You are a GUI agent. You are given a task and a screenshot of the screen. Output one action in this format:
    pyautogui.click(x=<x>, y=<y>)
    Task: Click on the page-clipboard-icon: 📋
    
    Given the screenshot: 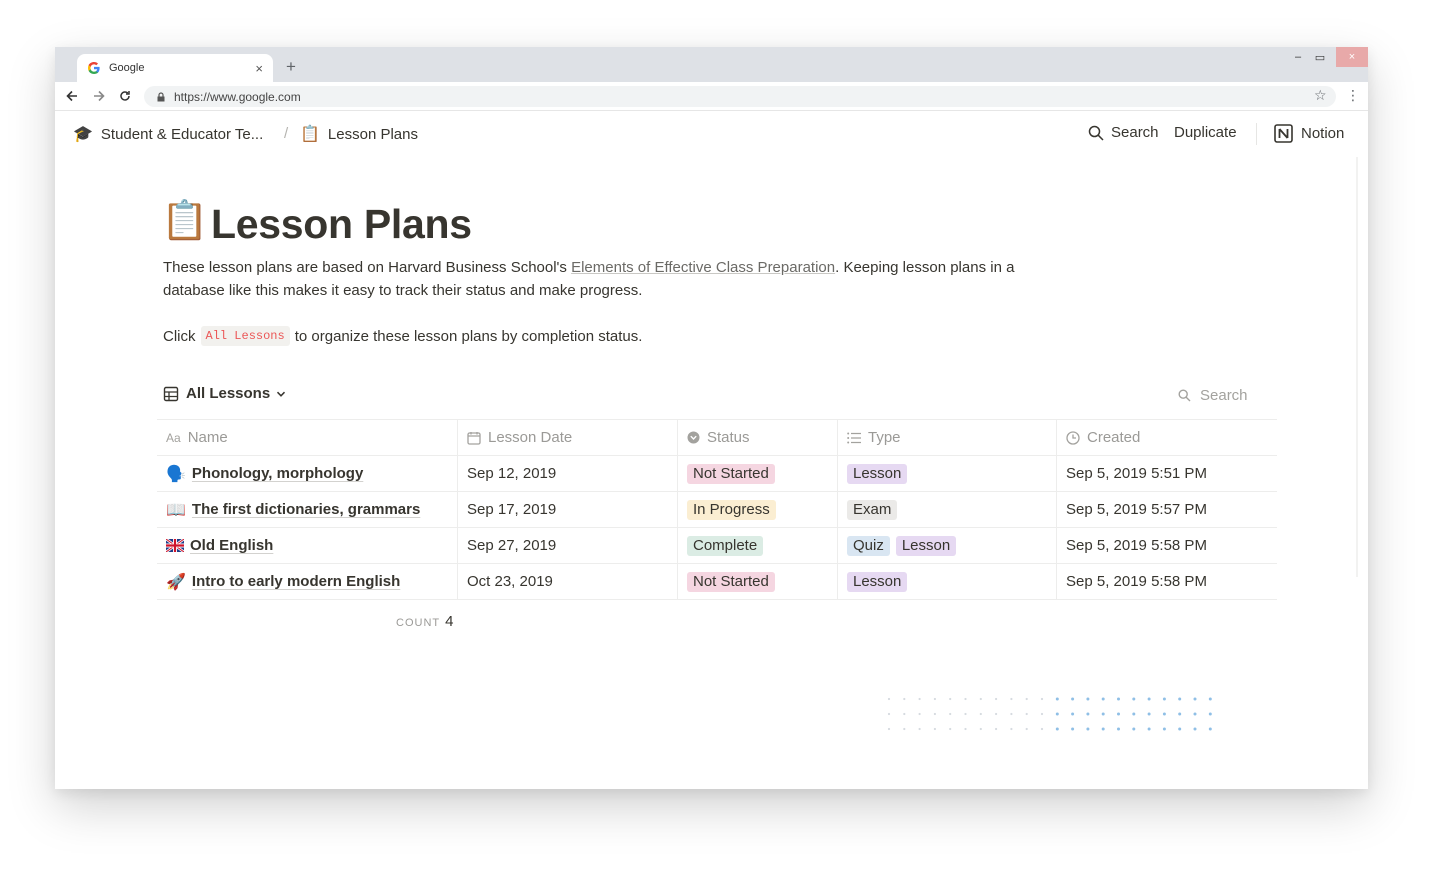 What is the action you would take?
    pyautogui.click(x=184, y=221)
    